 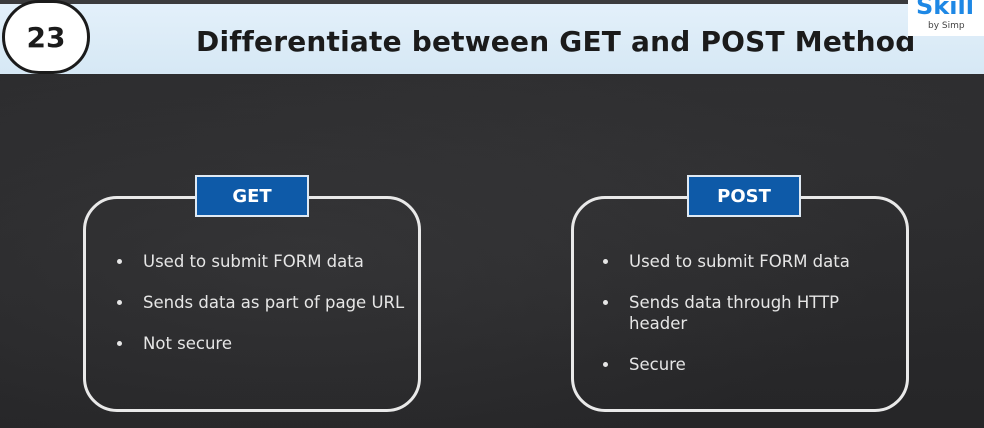 I want to click on bullet-text: Secure, so click(x=657, y=364).